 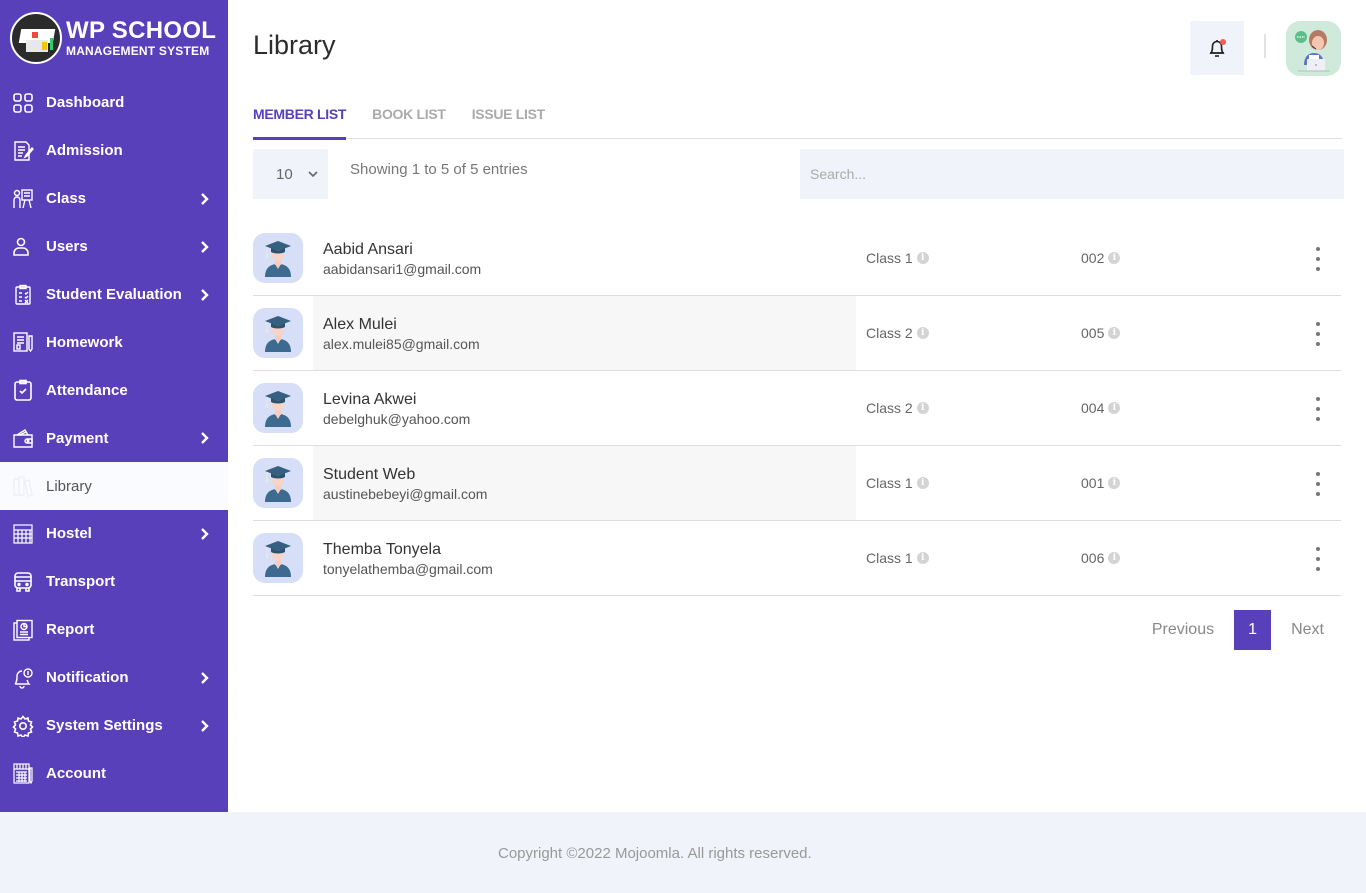 I want to click on sidebar-item-label: Report, so click(x=70, y=630).